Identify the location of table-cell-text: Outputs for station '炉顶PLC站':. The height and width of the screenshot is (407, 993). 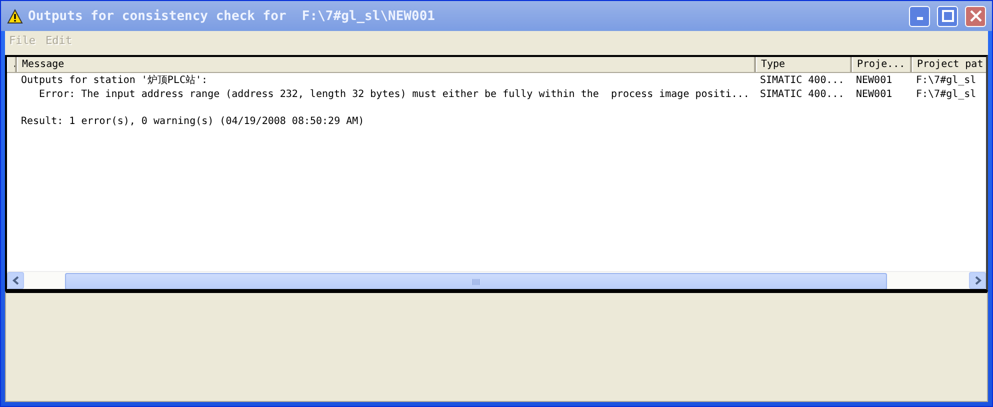
(114, 81).